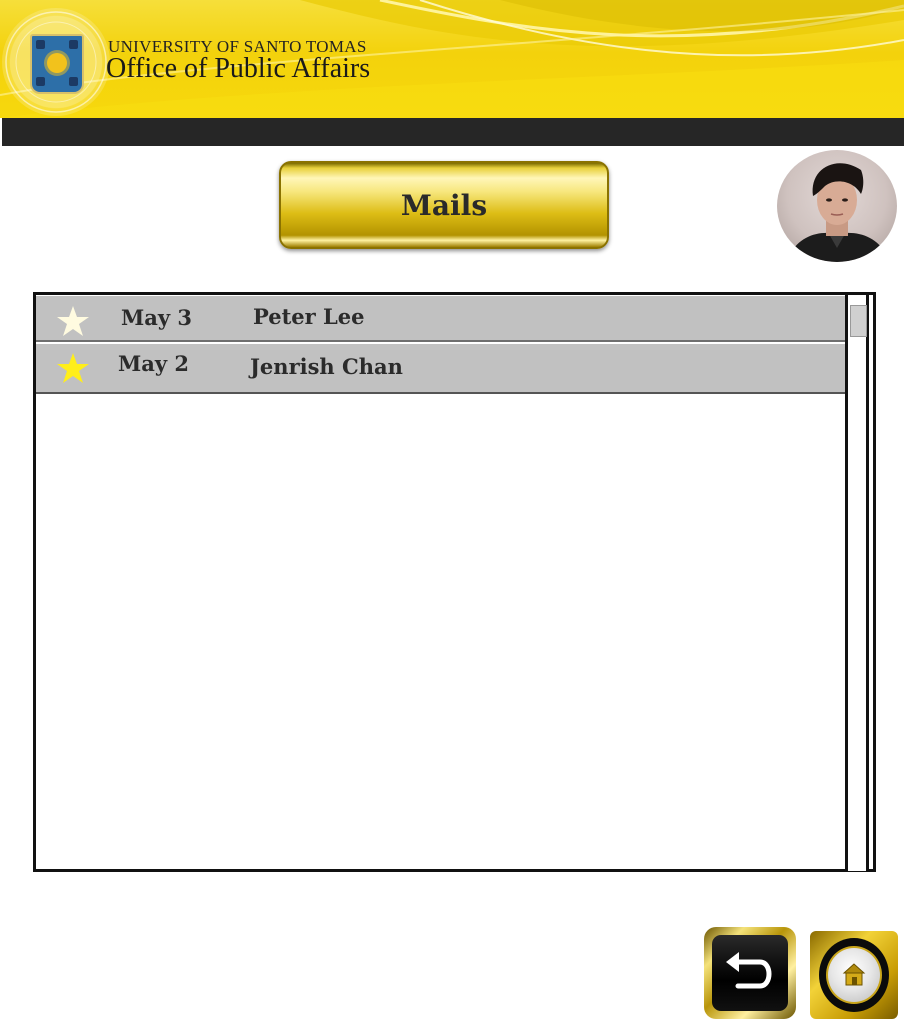  I want to click on back-button-face, so click(750, 973).